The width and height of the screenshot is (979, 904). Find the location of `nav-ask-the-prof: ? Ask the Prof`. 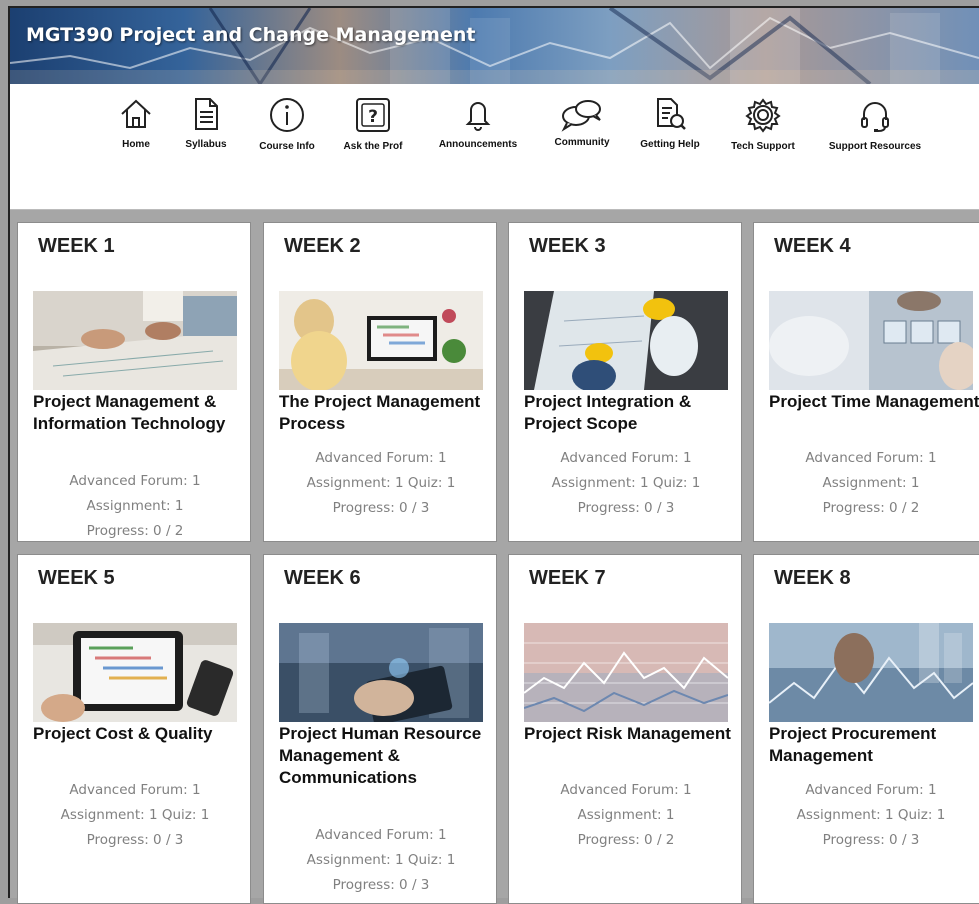

nav-ask-the-prof: ? Ask the Prof is located at coordinates (373, 124).